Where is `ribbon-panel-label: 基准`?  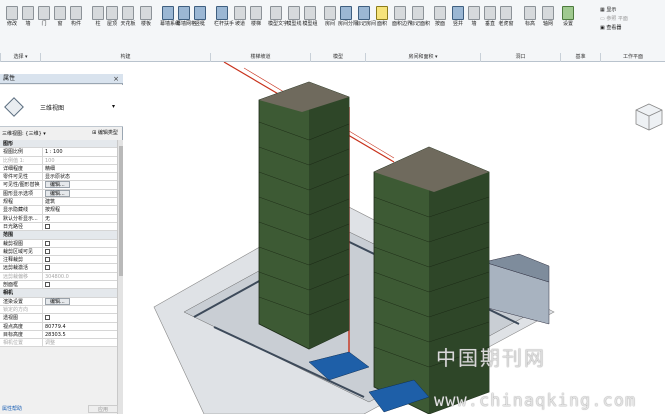 ribbon-panel-label: 基准 is located at coordinates (580, 57).